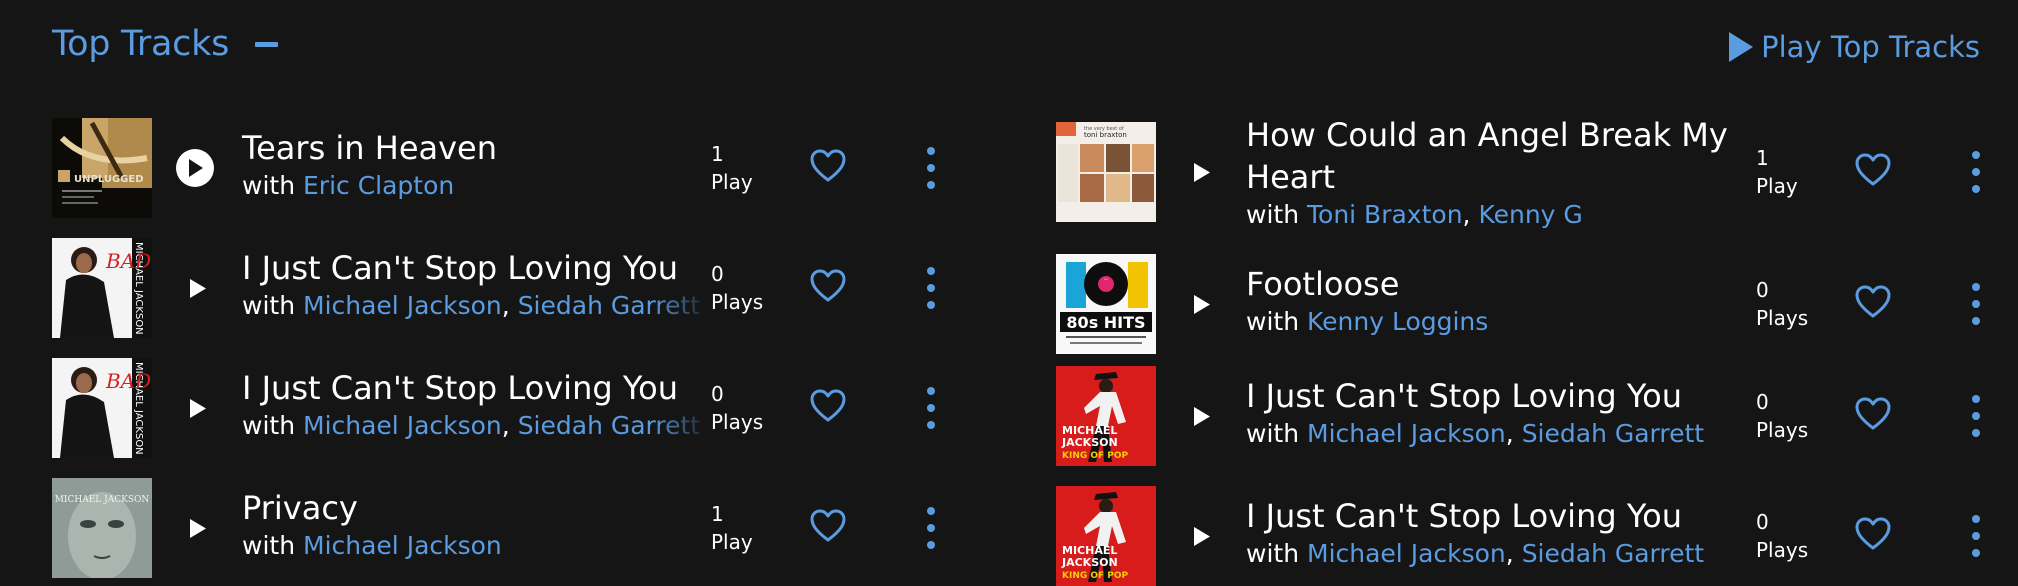 This screenshot has width=2018, height=586. I want to click on artist-link: Toni Braxton, so click(1385, 214).